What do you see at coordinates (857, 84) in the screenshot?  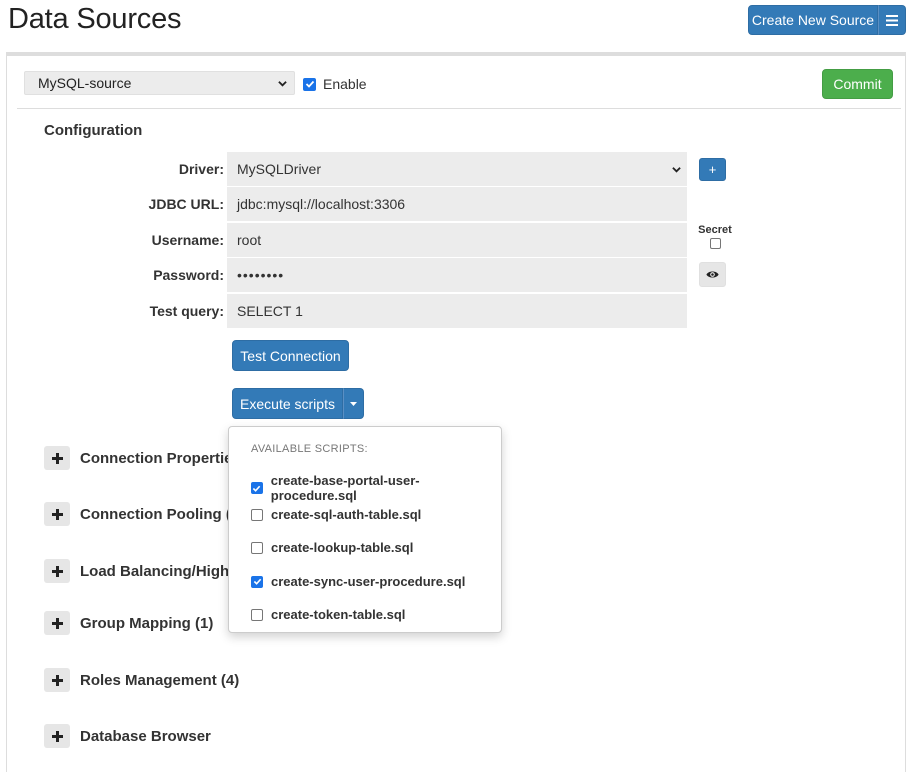 I see `commit-button: Commit` at bounding box center [857, 84].